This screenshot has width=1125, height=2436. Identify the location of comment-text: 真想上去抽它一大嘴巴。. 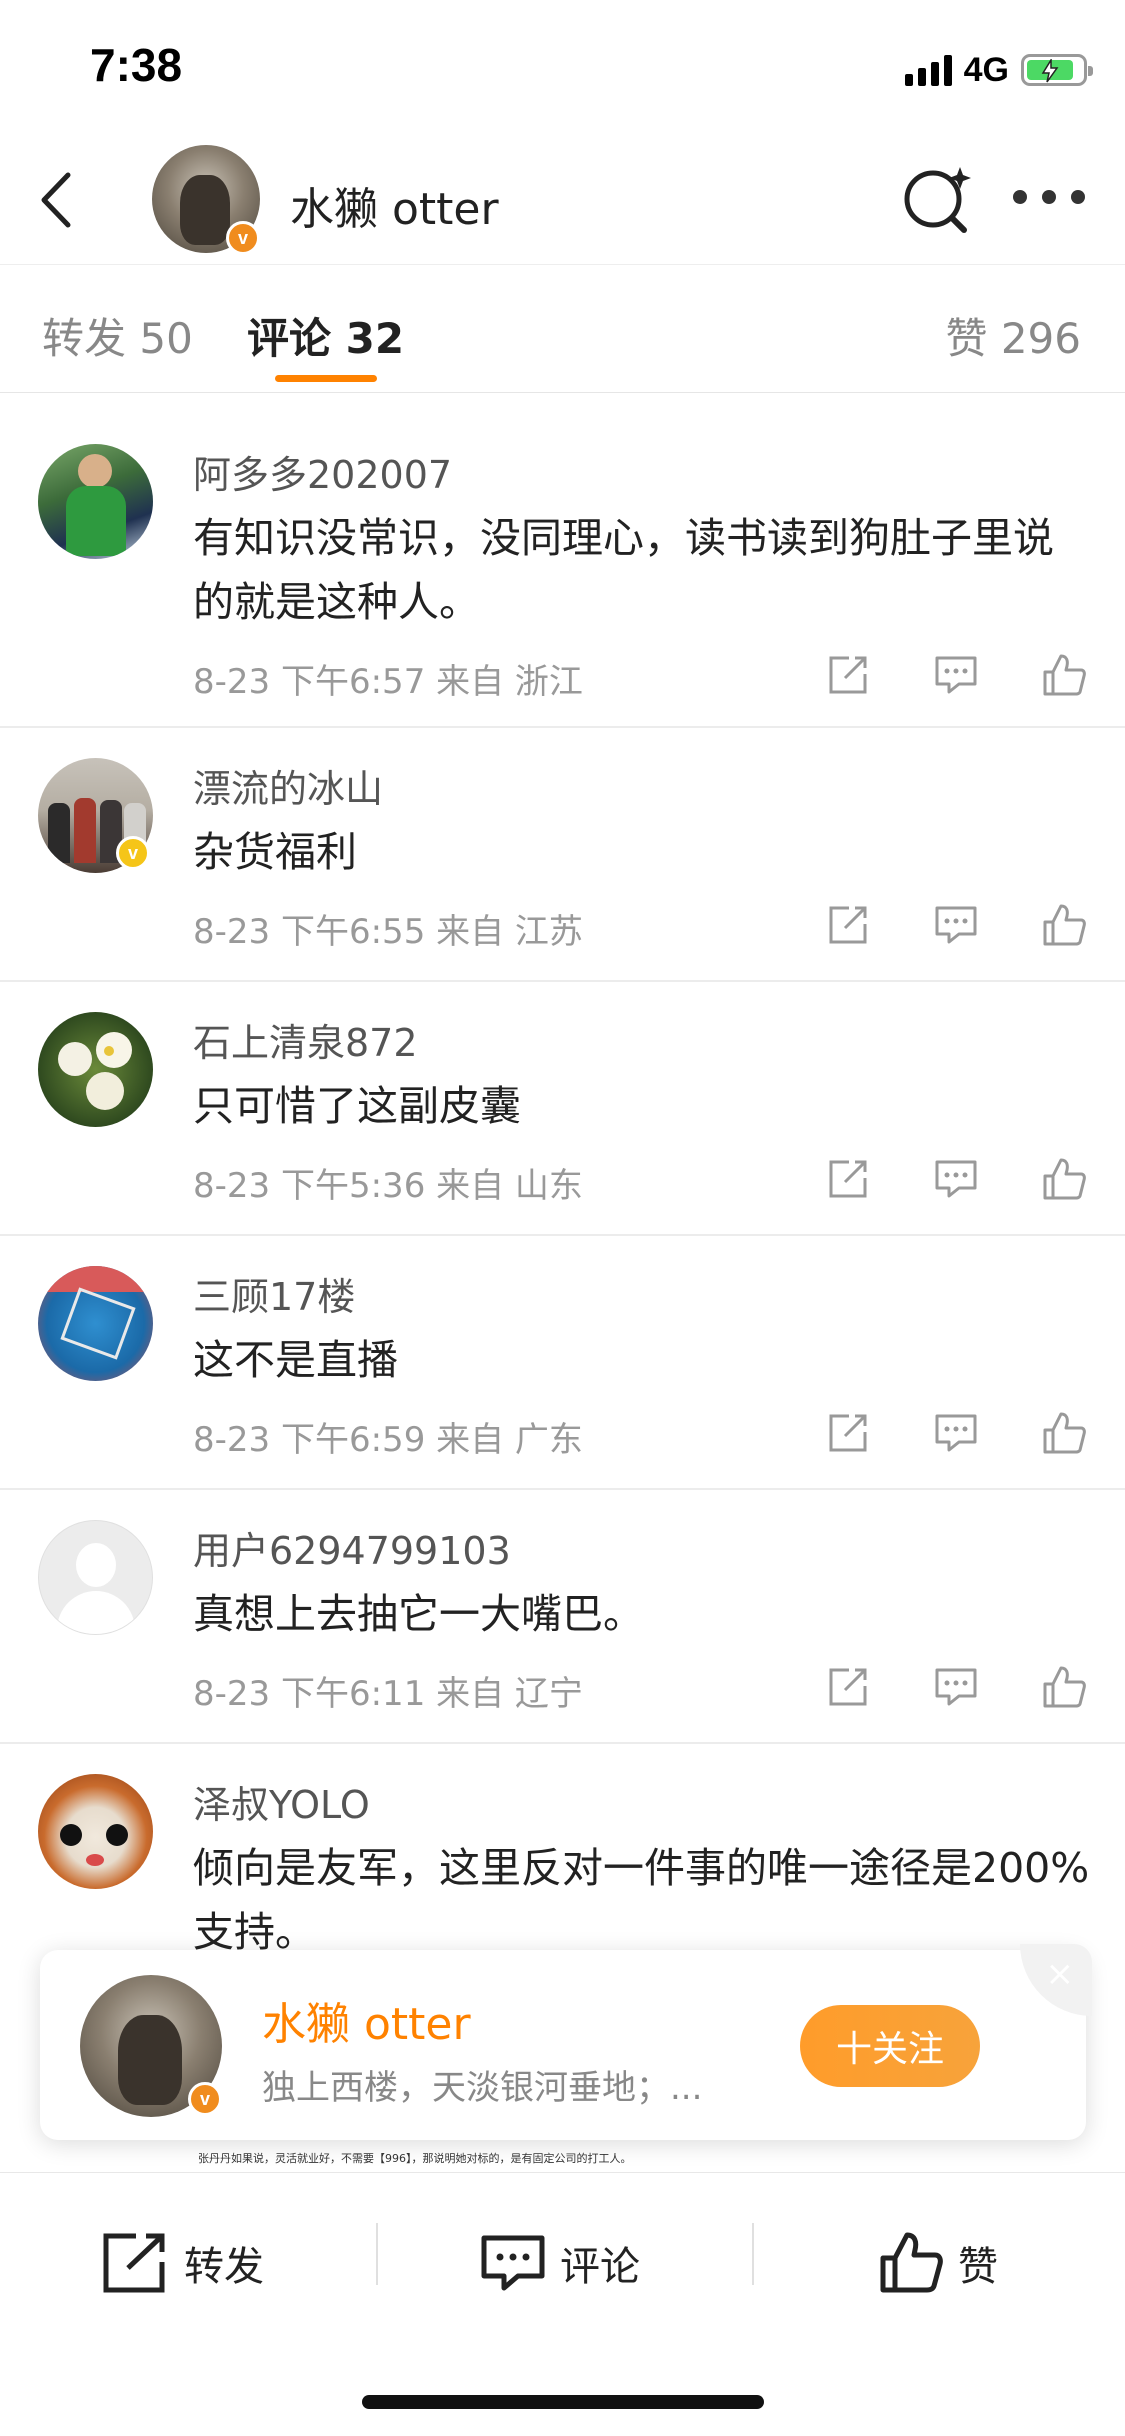
(418, 1614).